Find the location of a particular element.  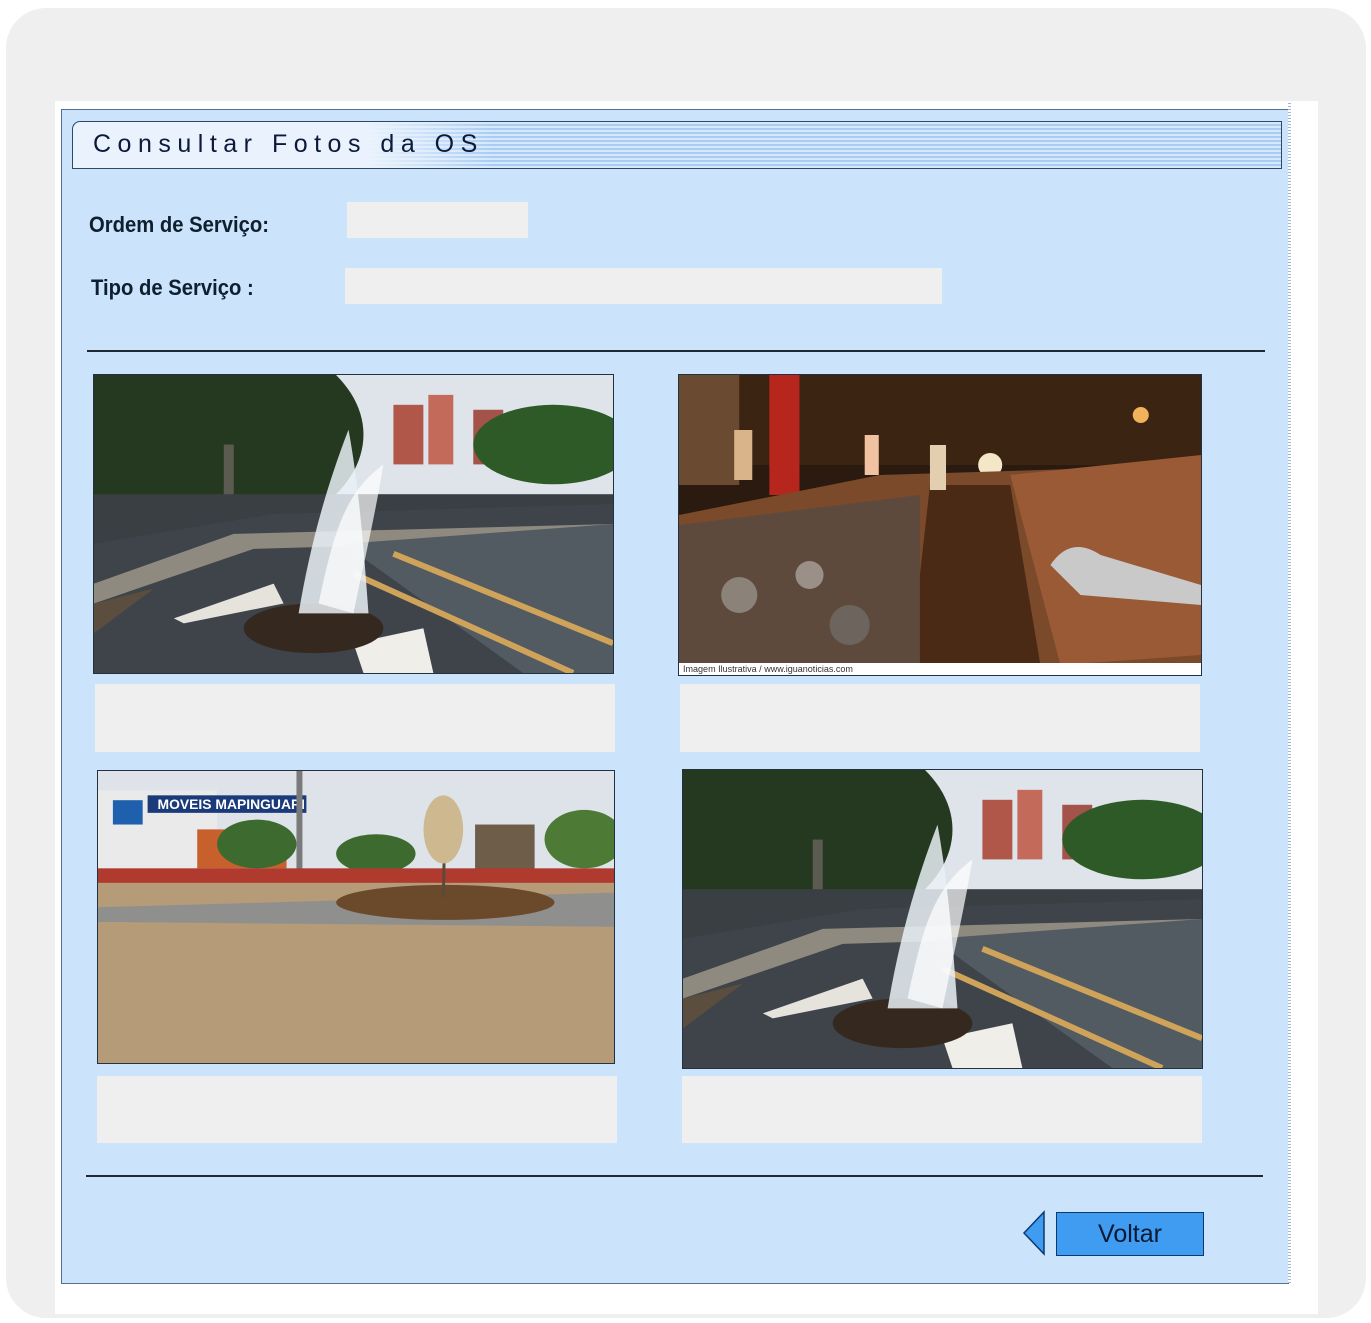

photo-4-caption is located at coordinates (942, 1109).